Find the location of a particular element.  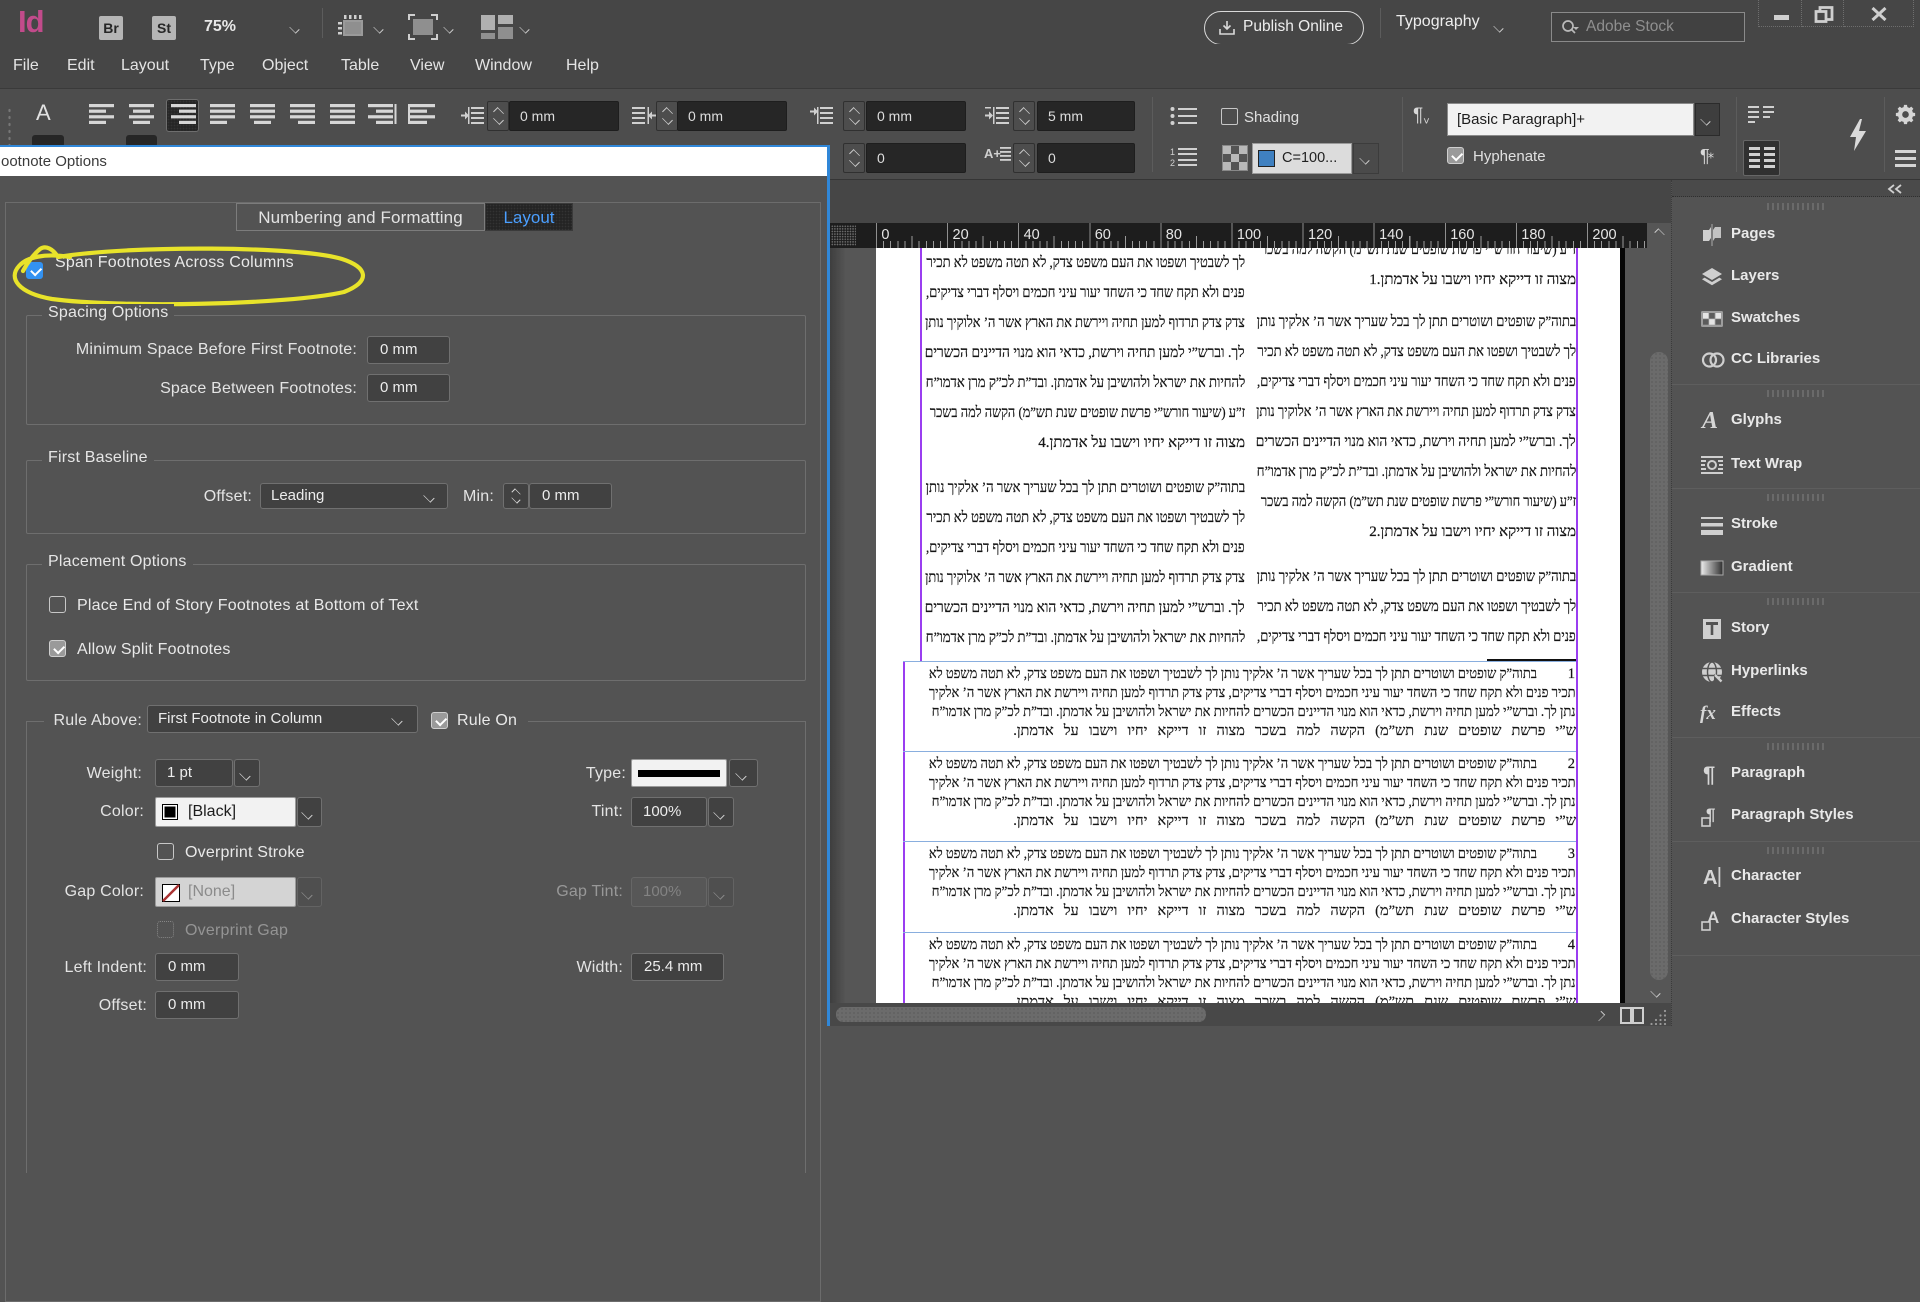

svg-text: A+ is located at coordinates (992, 153).